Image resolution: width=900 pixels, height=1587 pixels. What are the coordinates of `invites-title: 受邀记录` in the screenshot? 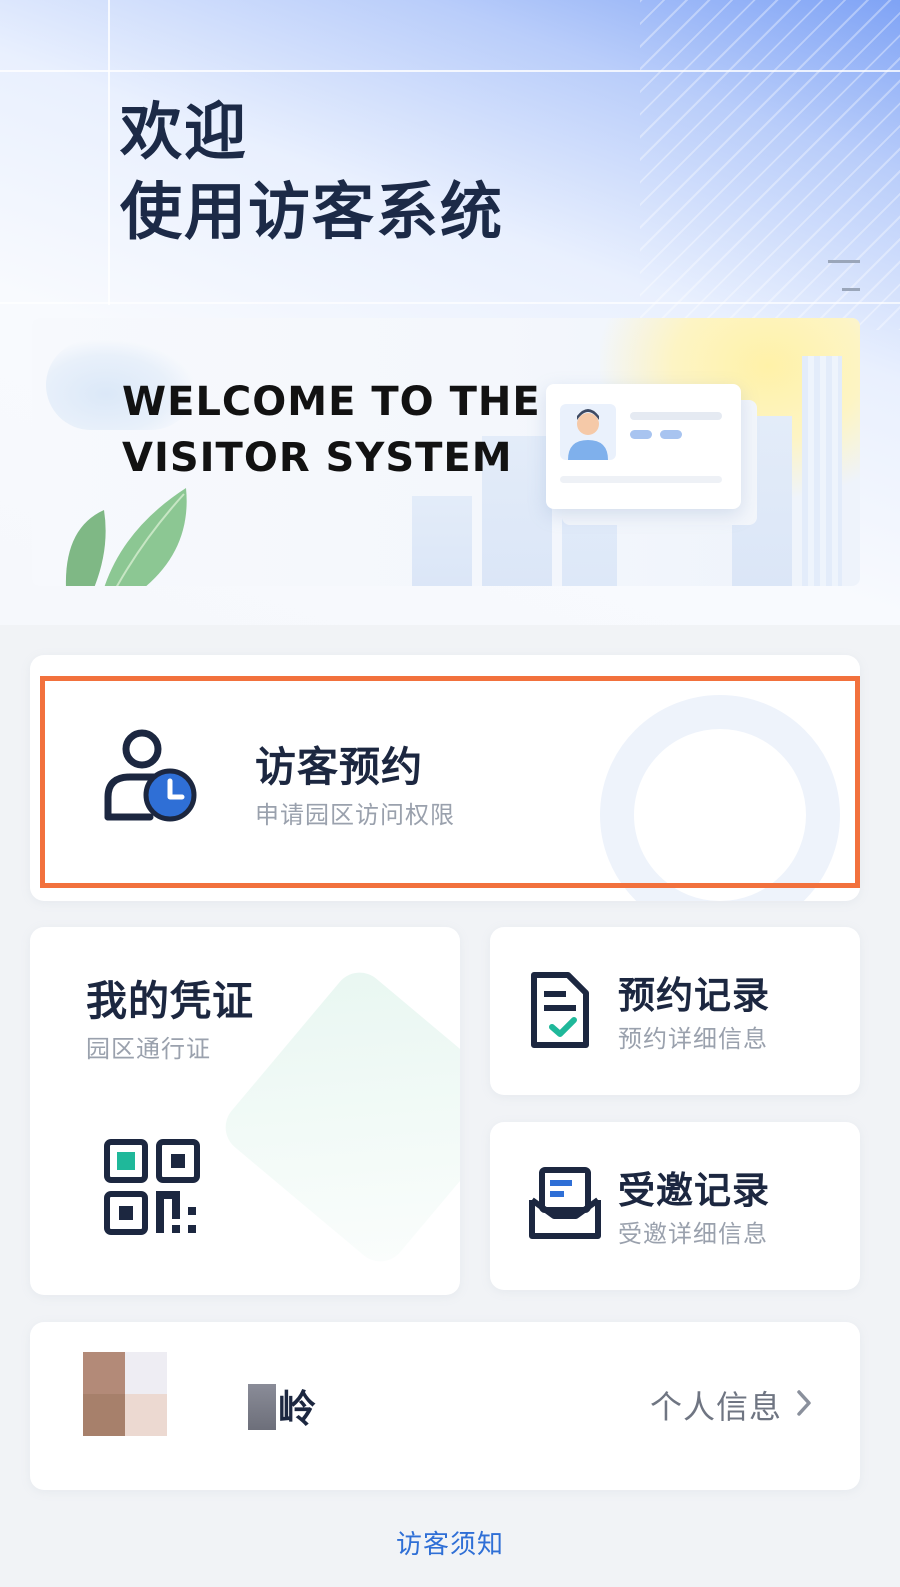 It's located at (694, 1190).